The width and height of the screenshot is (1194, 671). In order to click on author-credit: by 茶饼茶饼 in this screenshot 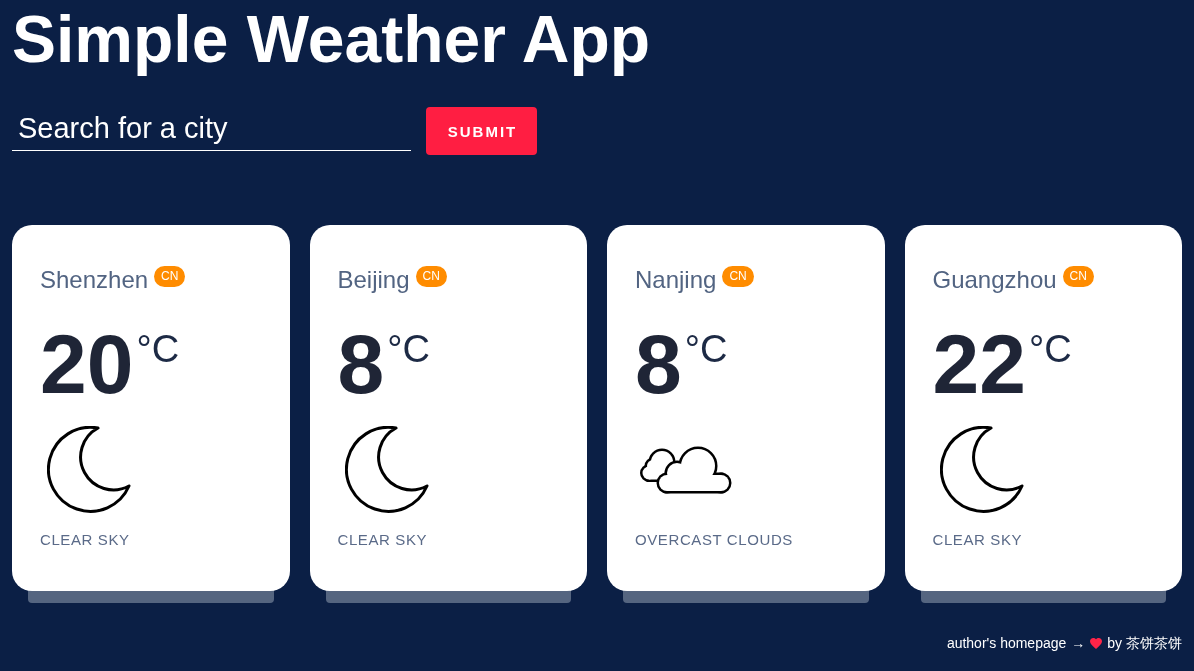, I will do `click(1144, 643)`.